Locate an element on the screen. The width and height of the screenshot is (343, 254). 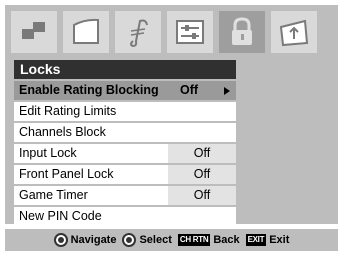
navigate-pad-icon is located at coordinates (60, 240).